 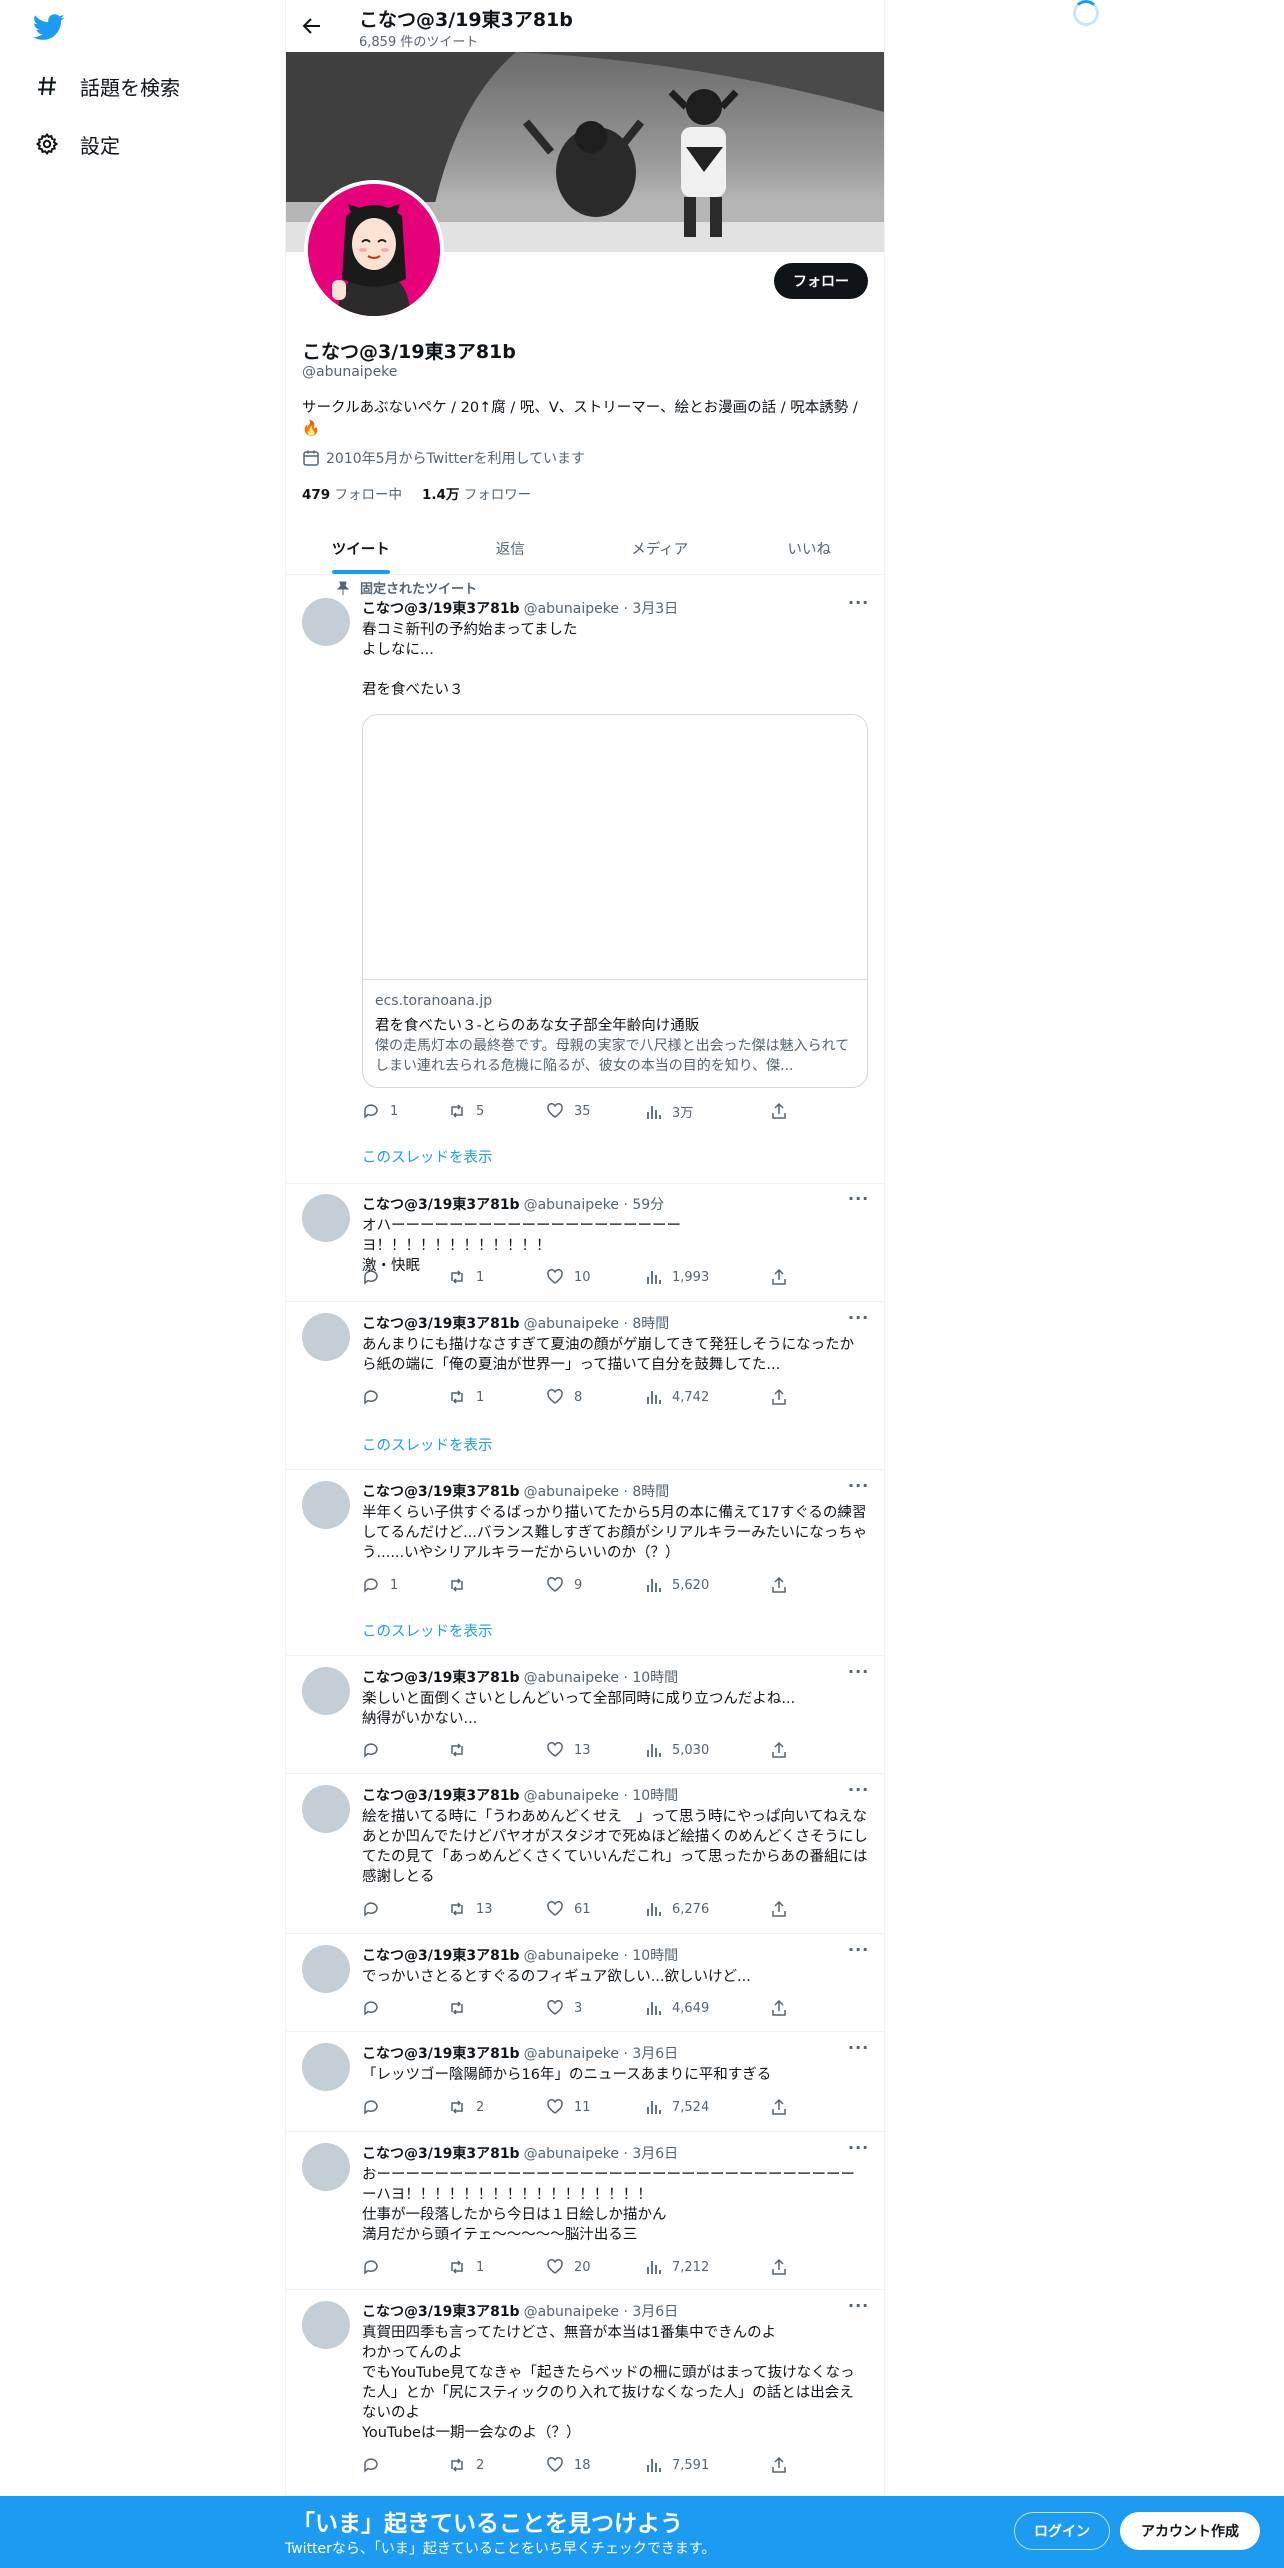 What do you see at coordinates (676, 2267) in the screenshot?
I see `views-button: 7,212` at bounding box center [676, 2267].